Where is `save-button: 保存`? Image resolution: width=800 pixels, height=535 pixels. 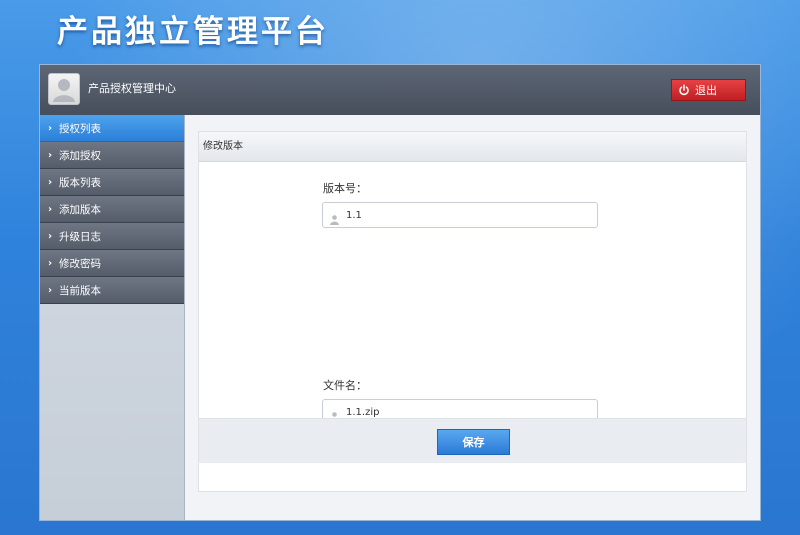 save-button: 保存 is located at coordinates (473, 442).